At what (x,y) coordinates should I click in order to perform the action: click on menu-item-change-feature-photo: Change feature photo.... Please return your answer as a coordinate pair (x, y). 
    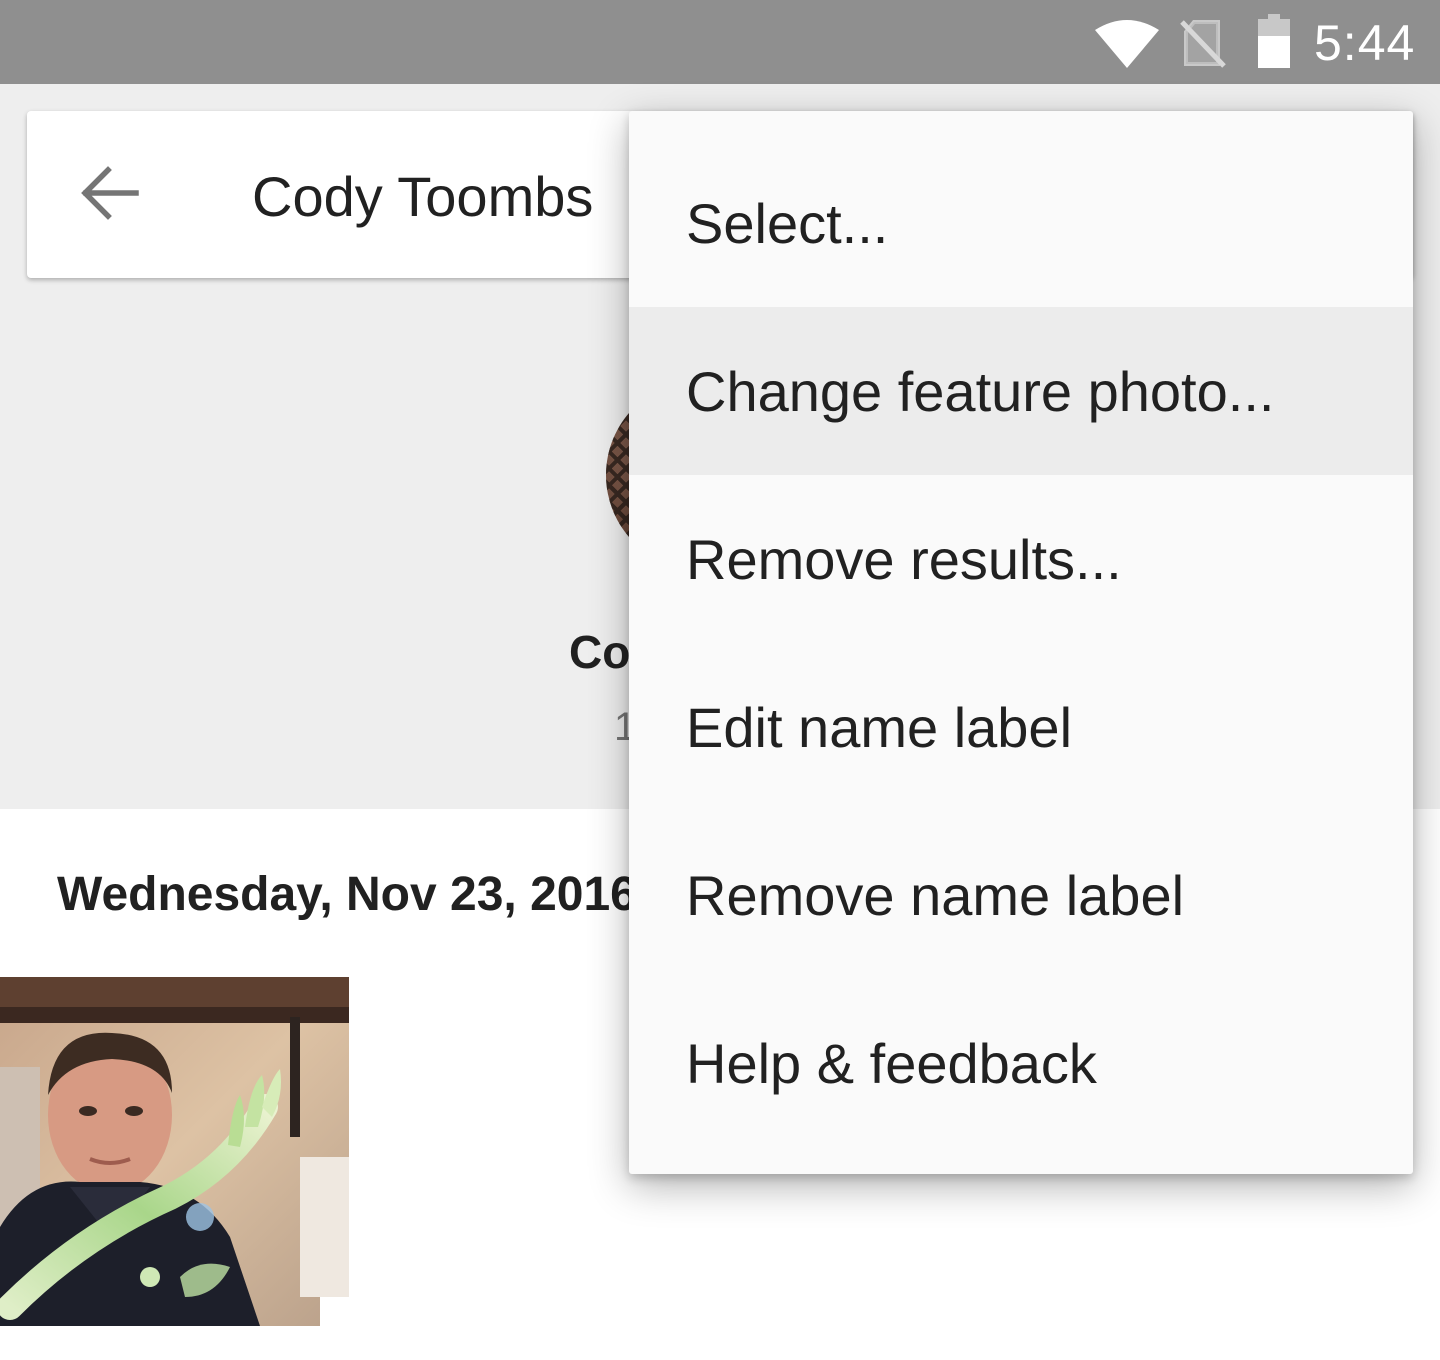
    Looking at the image, I should click on (1021, 391).